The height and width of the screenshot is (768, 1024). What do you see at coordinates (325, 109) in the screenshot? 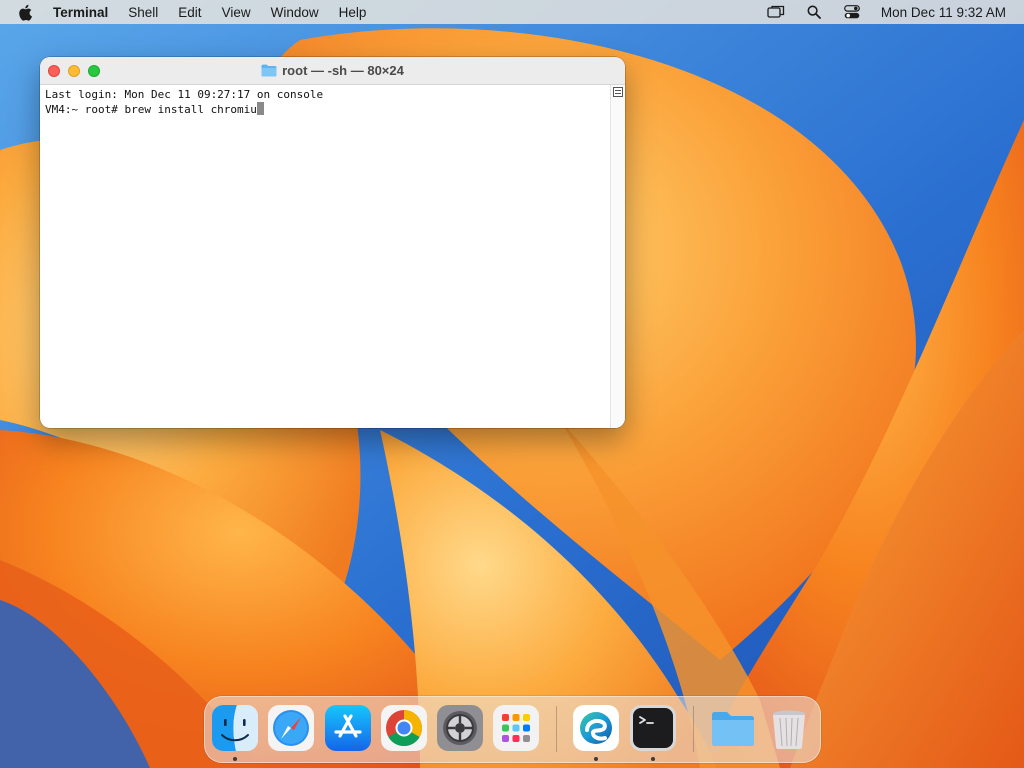
I see `terminal-prompt-line: VM4:~ root# brew install chromiu` at bounding box center [325, 109].